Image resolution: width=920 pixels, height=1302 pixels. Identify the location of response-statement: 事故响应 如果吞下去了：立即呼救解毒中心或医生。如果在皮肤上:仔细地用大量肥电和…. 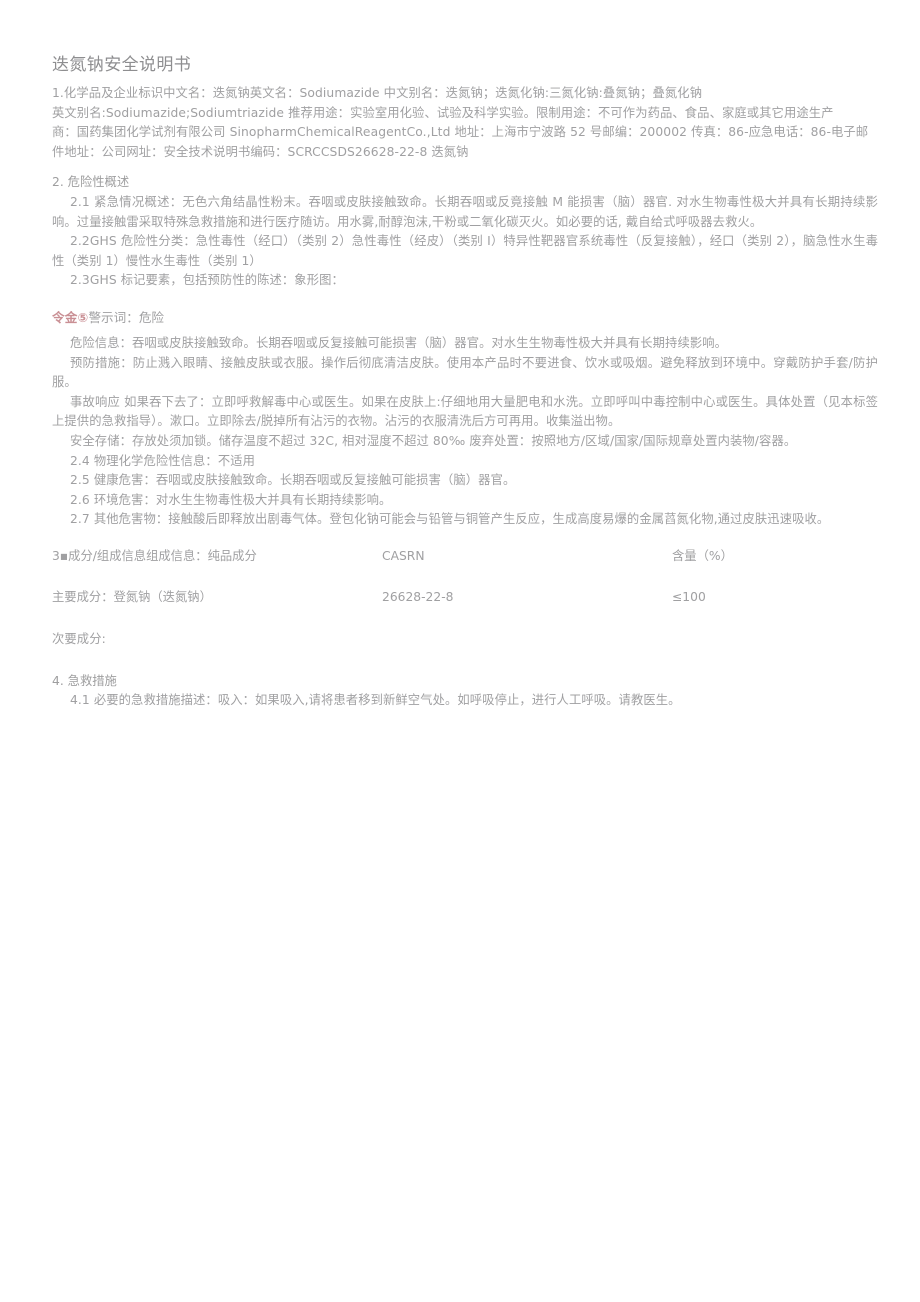
(465, 411).